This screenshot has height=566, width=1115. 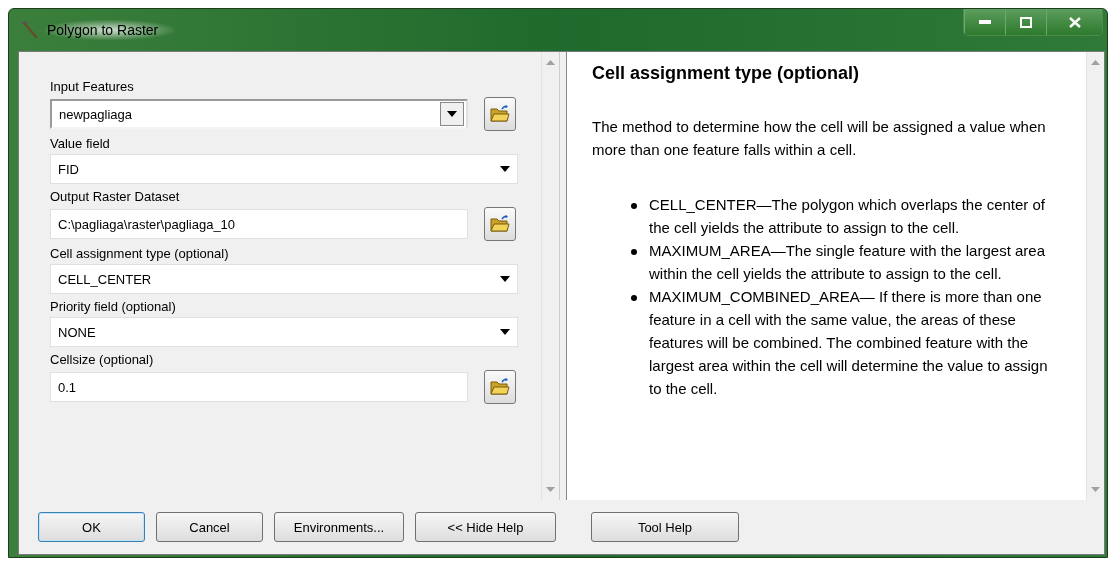 I want to click on dropdown-field: FID, so click(x=284, y=169).